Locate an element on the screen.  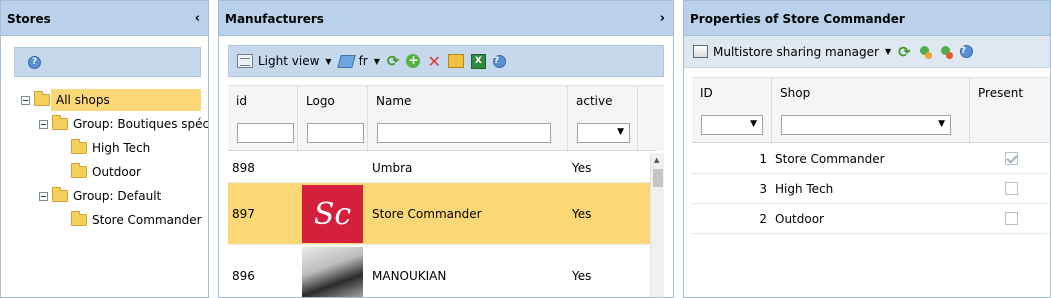
column-active: active ▼ is located at coordinates (603, 119).